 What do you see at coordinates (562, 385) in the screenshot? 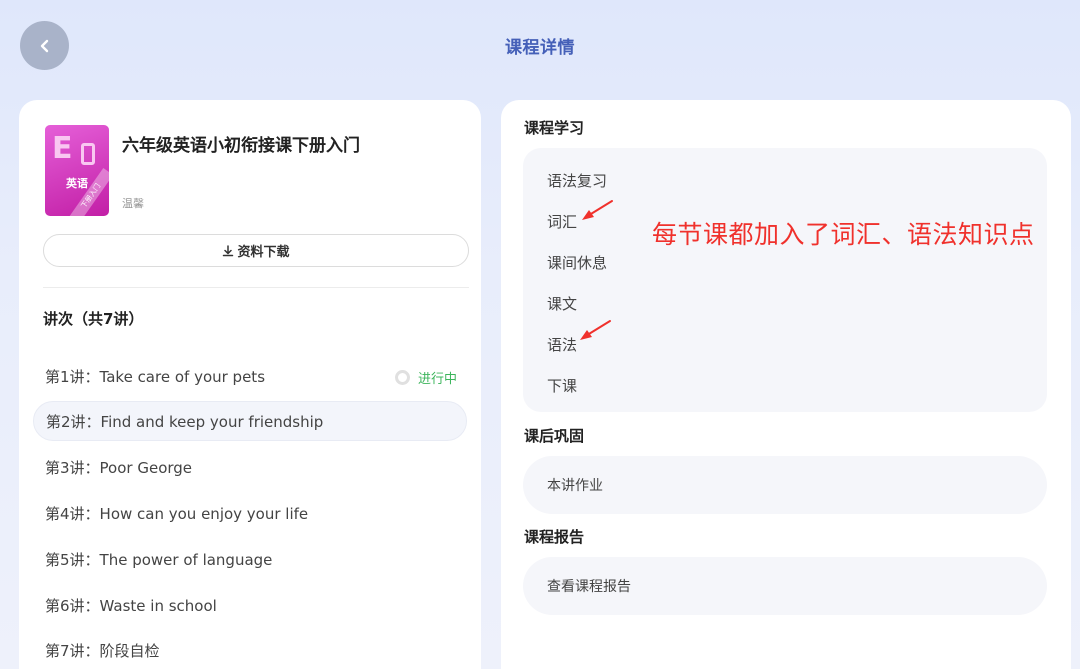
I see `study-item-end-class: 下课` at bounding box center [562, 385].